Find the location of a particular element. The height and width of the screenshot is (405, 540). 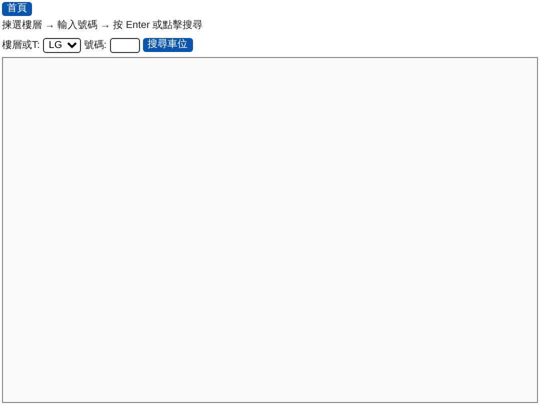

number-label: 號碼: is located at coordinates (95, 45).